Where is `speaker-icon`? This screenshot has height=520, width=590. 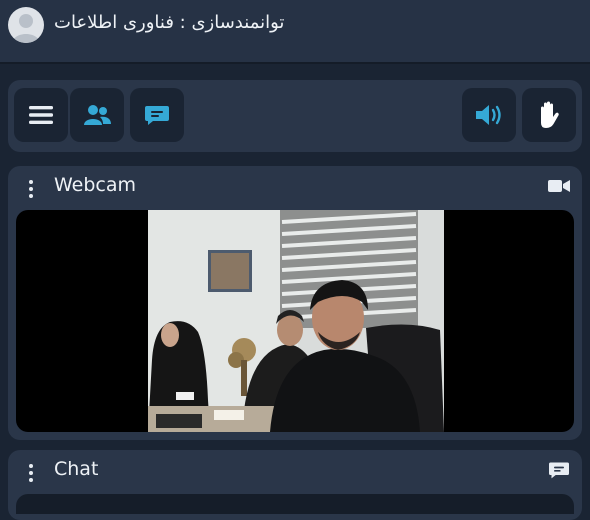 speaker-icon is located at coordinates (488, 115).